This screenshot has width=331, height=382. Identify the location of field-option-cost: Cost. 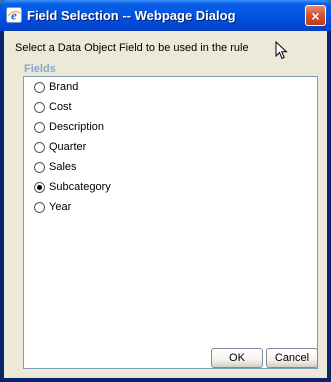
(53, 107).